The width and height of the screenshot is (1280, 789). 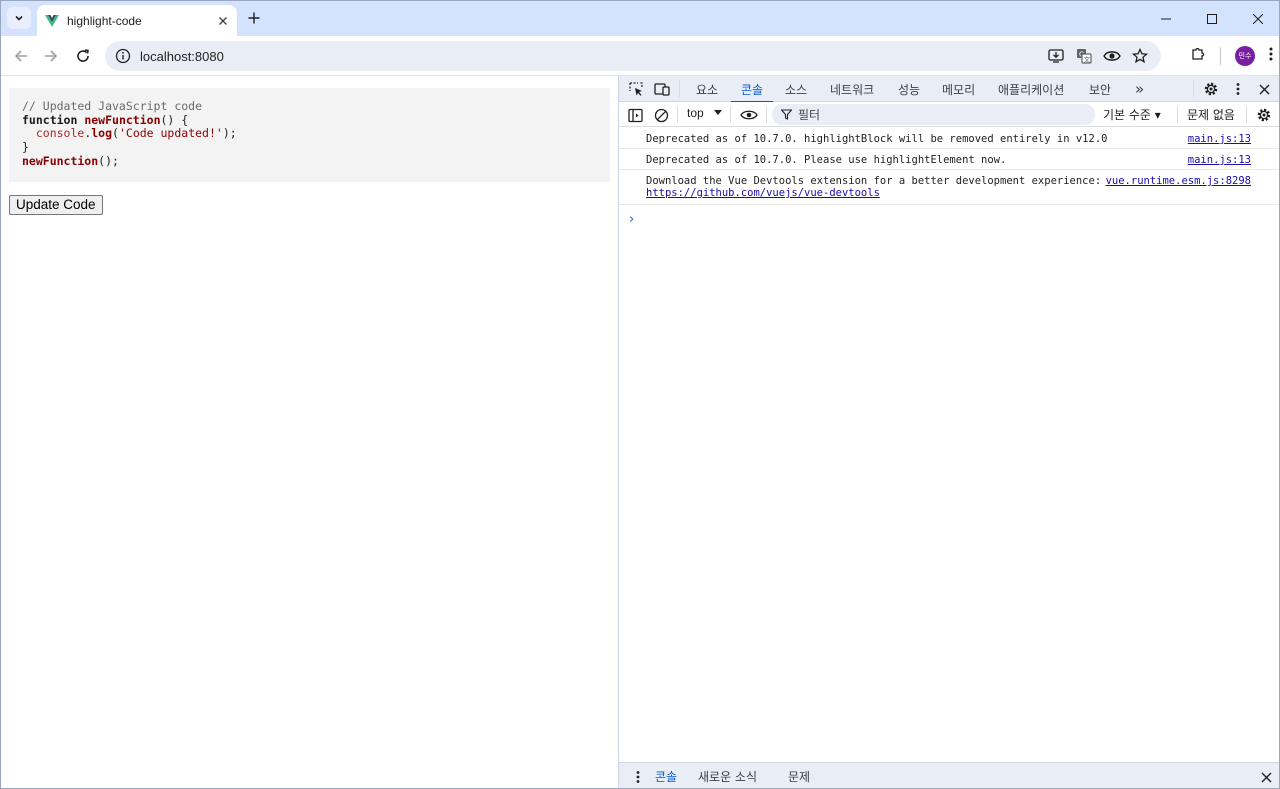 I want to click on new-tab-button, so click(x=254, y=18).